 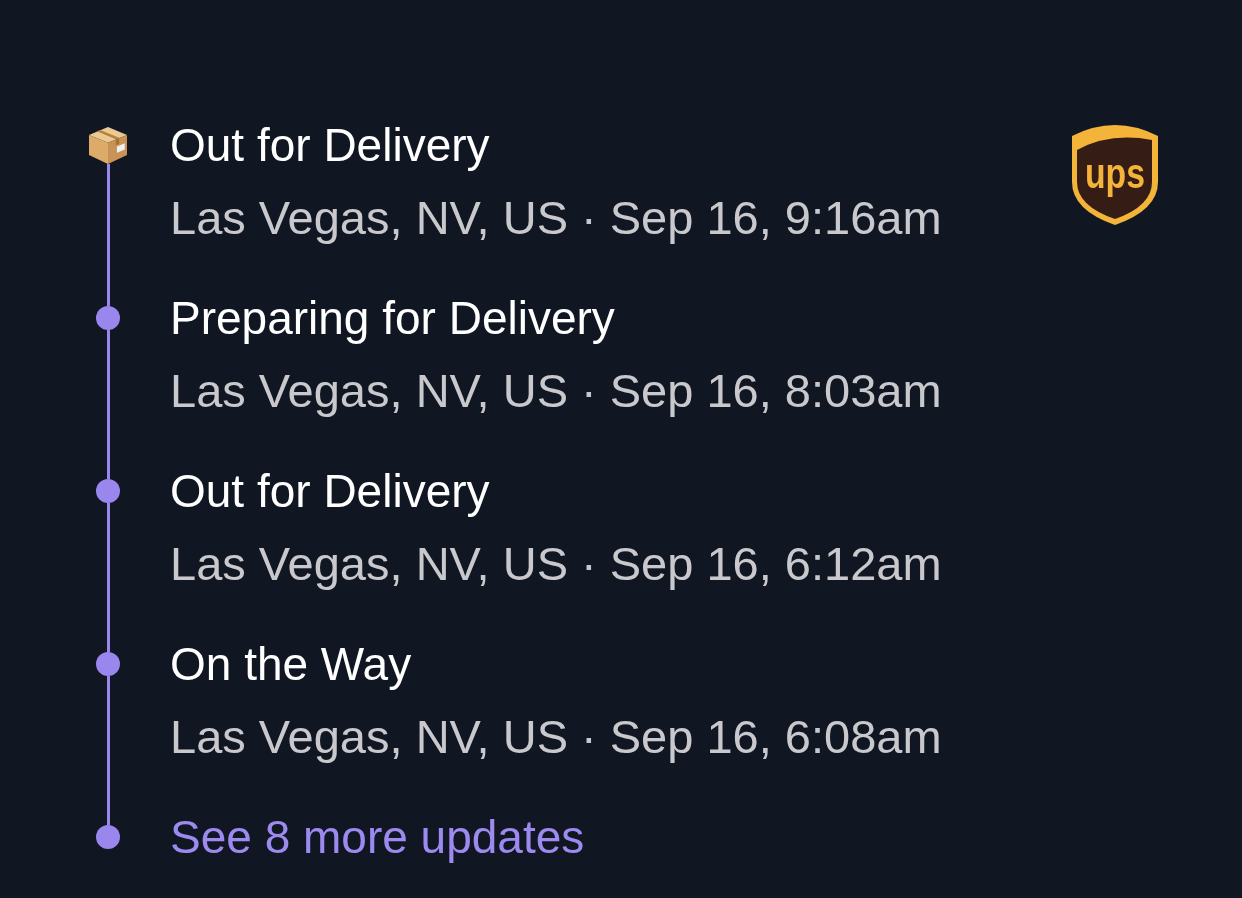 I want to click on event-detail: Las Vegas, NV, US · Sep 16, 6:08am, so click(x=556, y=737).